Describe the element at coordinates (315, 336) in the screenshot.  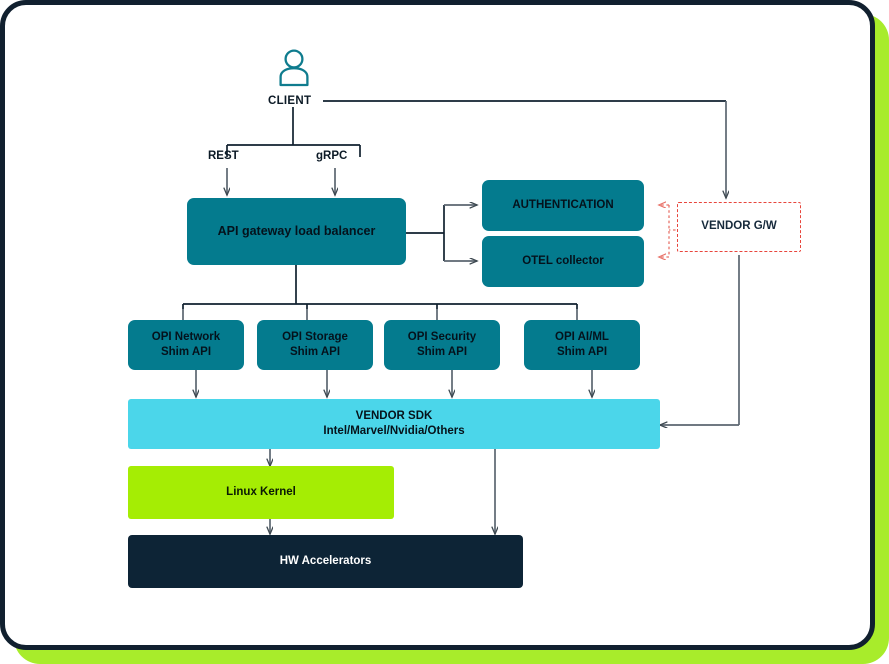
I see `opi-storage-shim-api-label-line1: OPI Storage` at that location.